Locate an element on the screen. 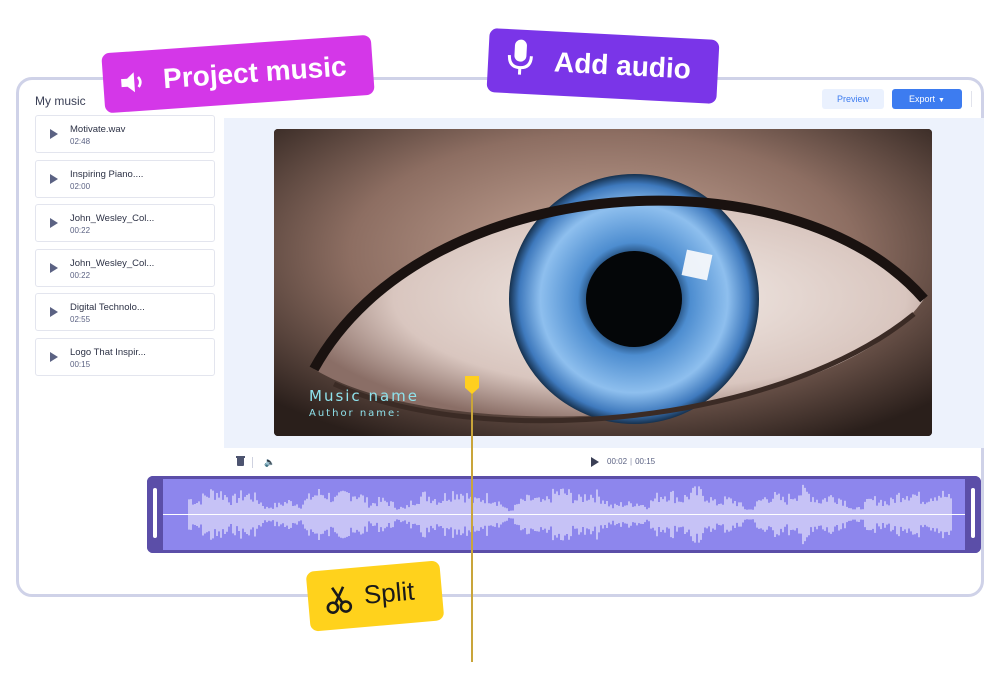 The image size is (996, 680). volume-icon: 🔈 is located at coordinates (269, 462).